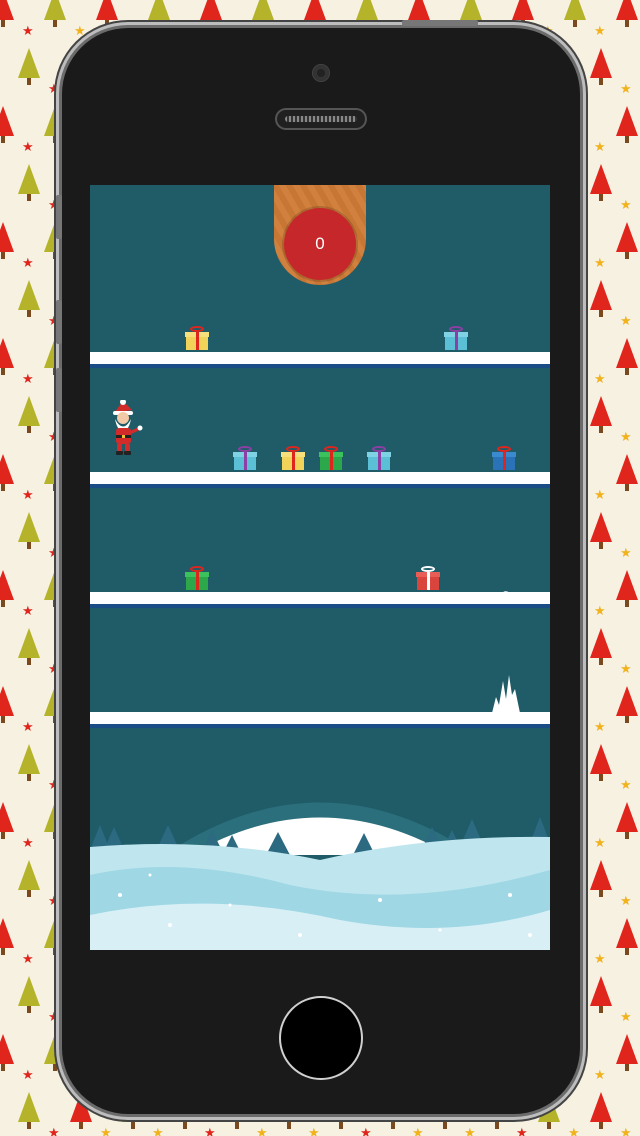 The image size is (640, 1136). Describe the element at coordinates (59, 217) in the screenshot. I see `mute-switch` at that location.